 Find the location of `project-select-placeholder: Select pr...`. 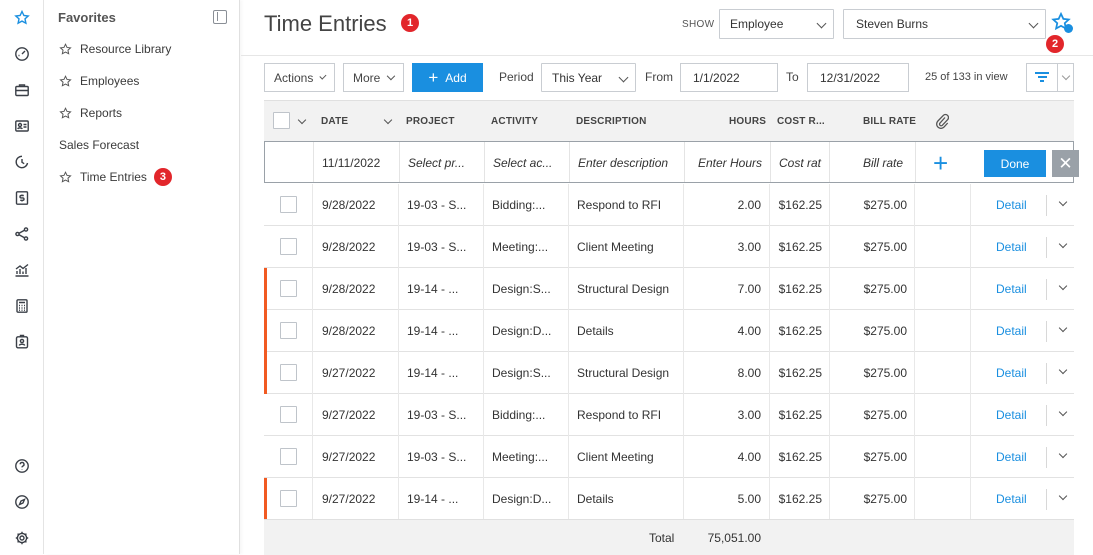

project-select-placeholder: Select pr... is located at coordinates (436, 163).